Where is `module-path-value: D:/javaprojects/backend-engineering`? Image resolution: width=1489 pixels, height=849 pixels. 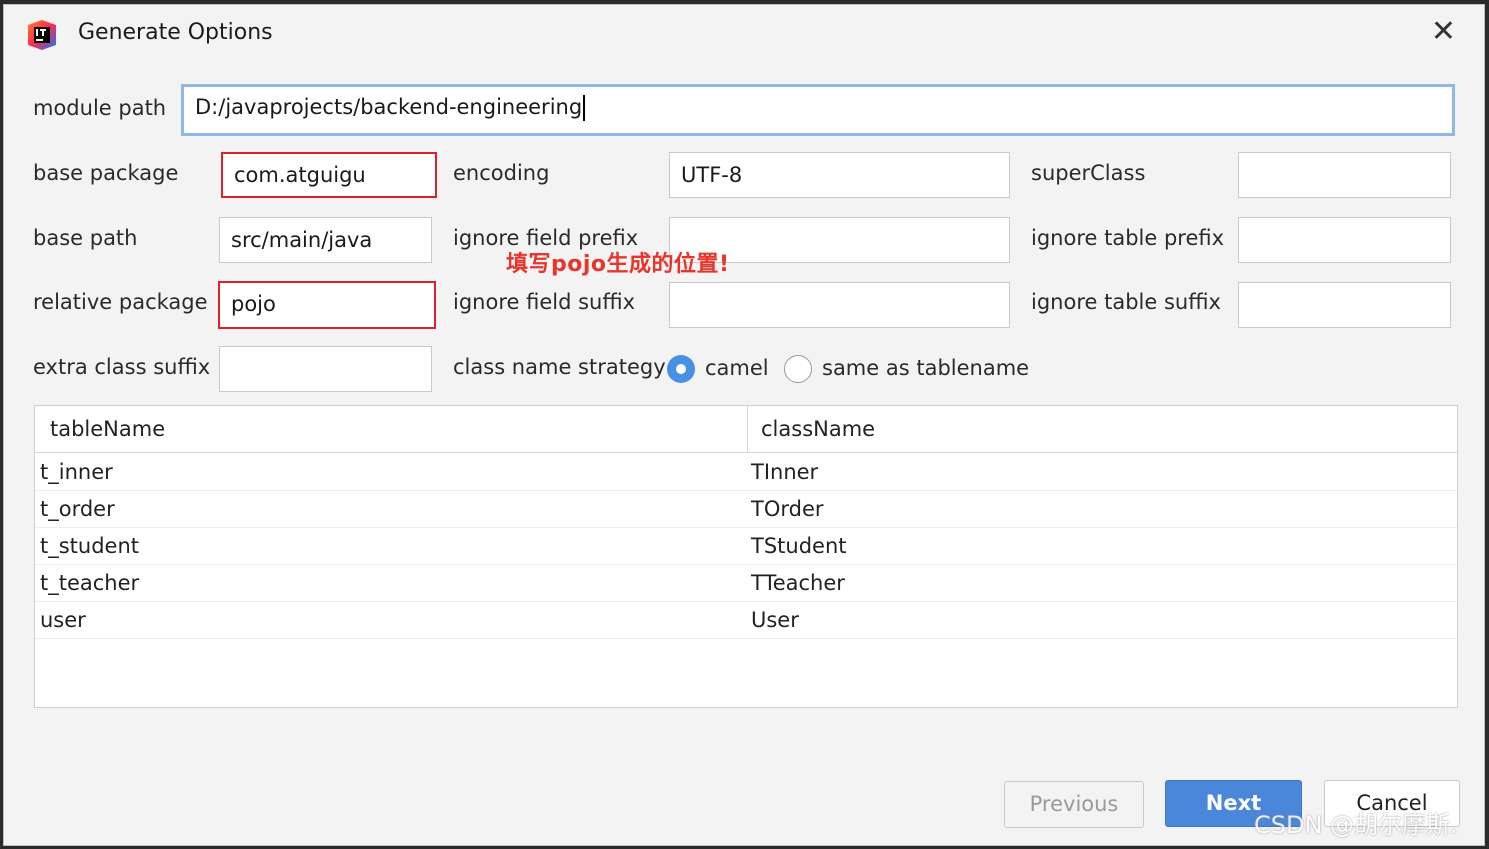 module-path-value: D:/javaprojects/backend-engineering is located at coordinates (389, 107).